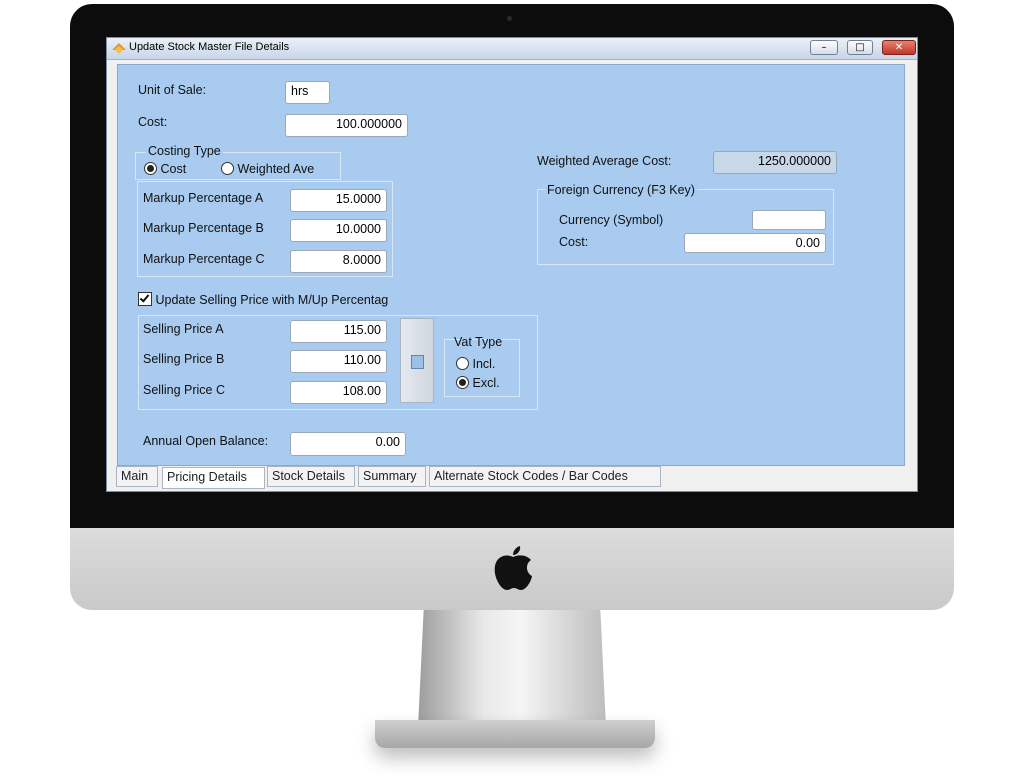  What do you see at coordinates (338, 200) in the screenshot?
I see `markup-a-input: 15.0000` at bounding box center [338, 200].